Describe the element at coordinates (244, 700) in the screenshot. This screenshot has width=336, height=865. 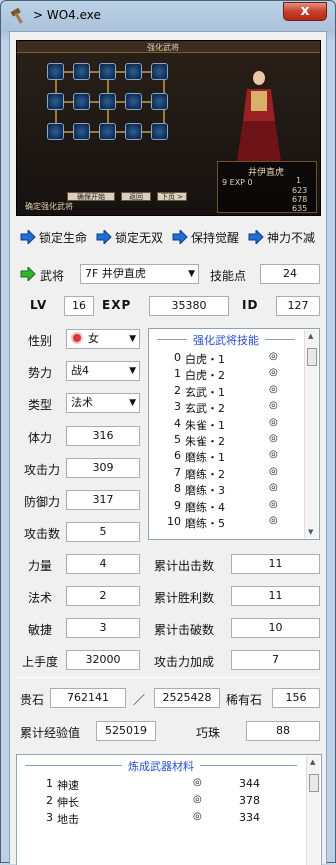
I see `rare-stone-label: 稀有石` at that location.